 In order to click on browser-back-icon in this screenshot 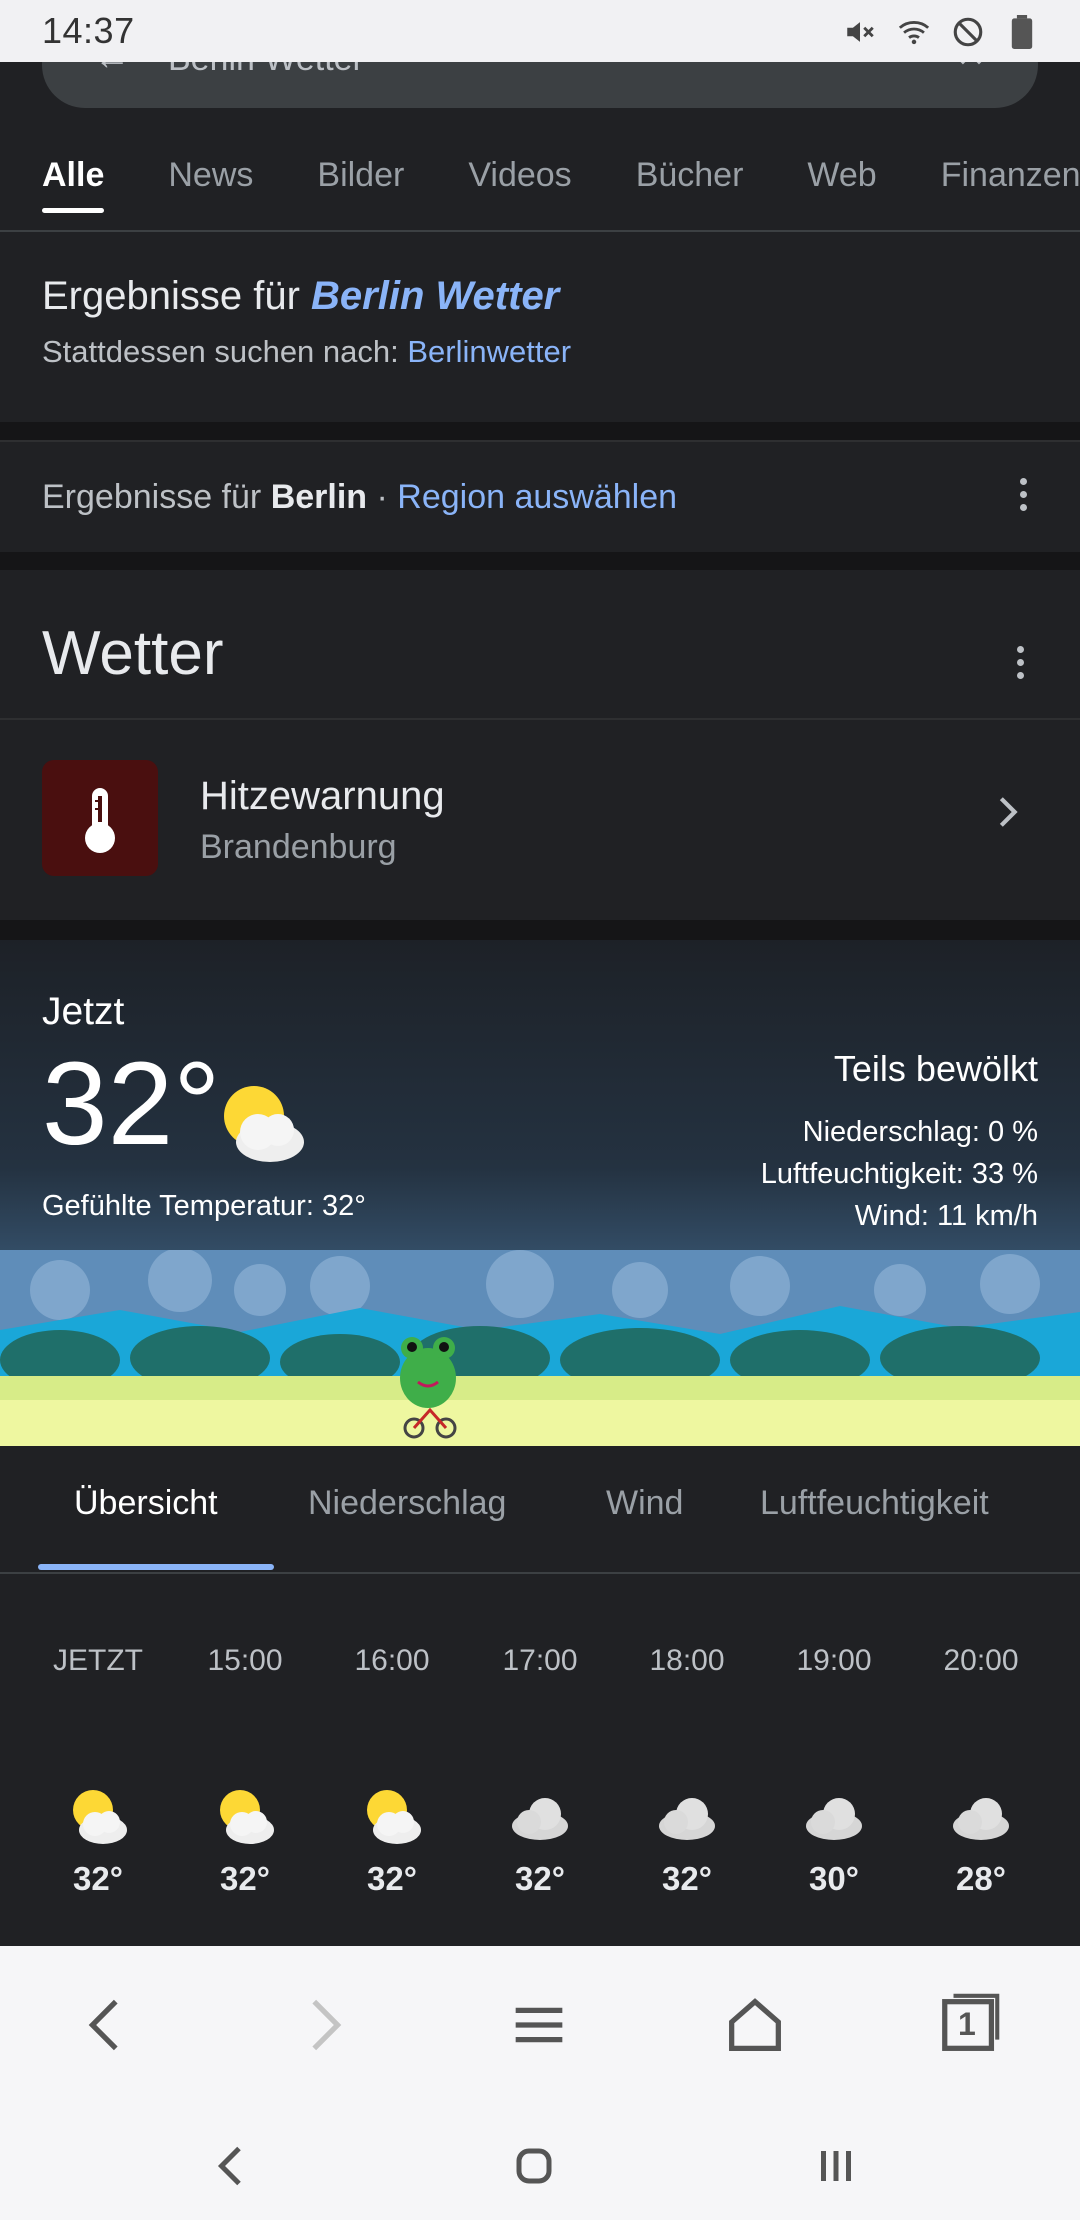, I will do `click(107, 2025)`.